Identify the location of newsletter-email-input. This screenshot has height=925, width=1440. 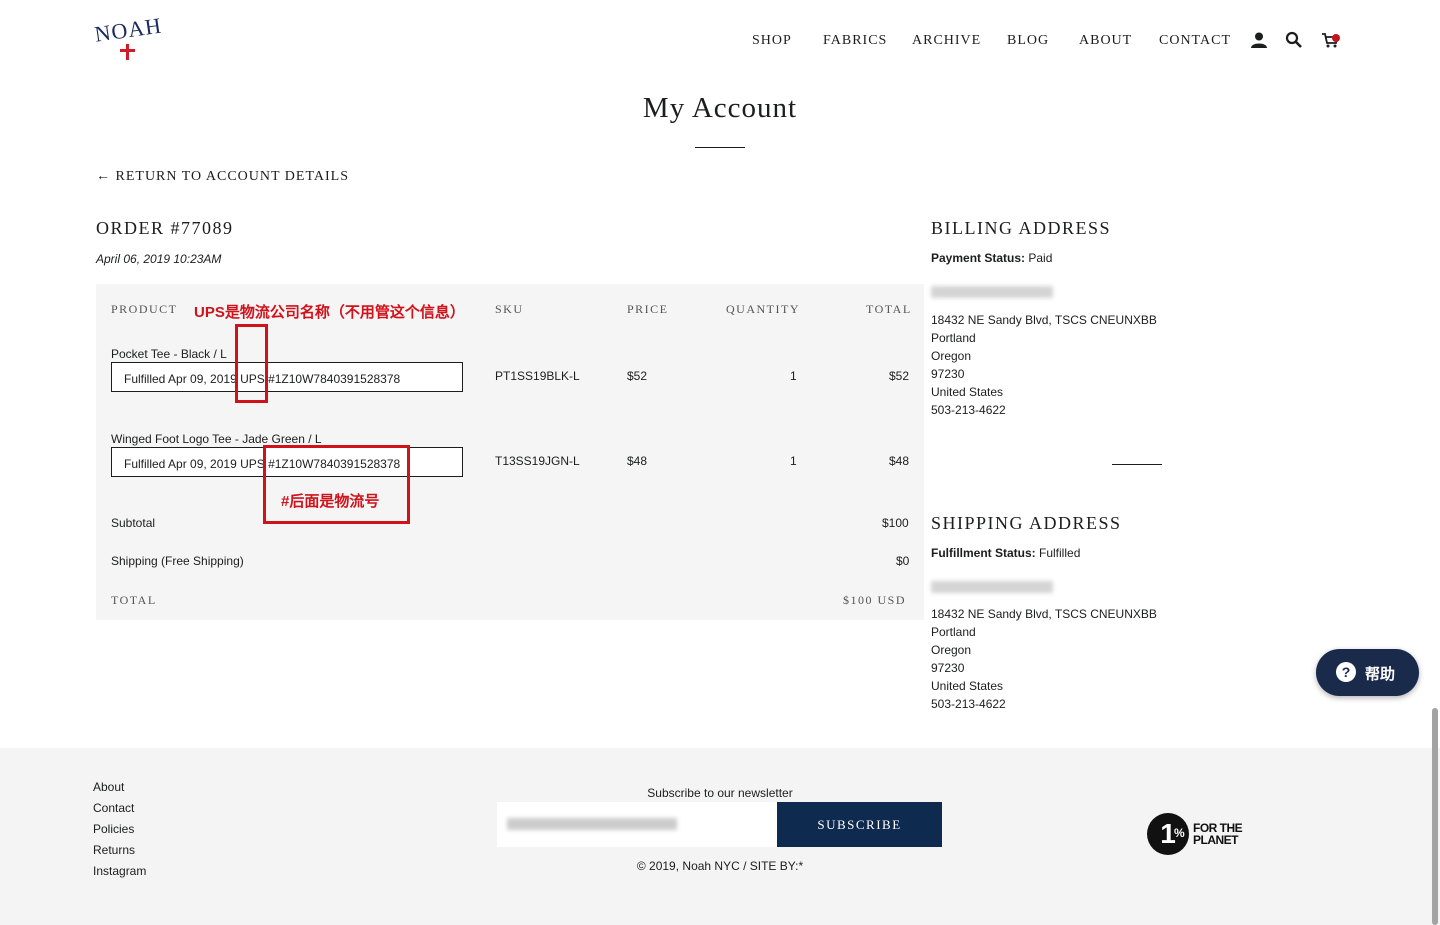
(637, 824).